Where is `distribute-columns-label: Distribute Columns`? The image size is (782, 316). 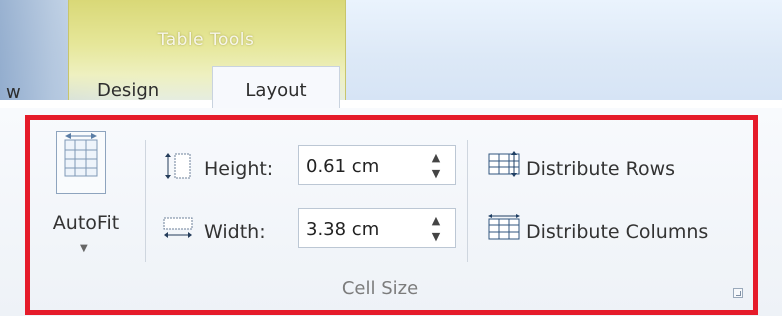
distribute-columns-label: Distribute Columns is located at coordinates (617, 232).